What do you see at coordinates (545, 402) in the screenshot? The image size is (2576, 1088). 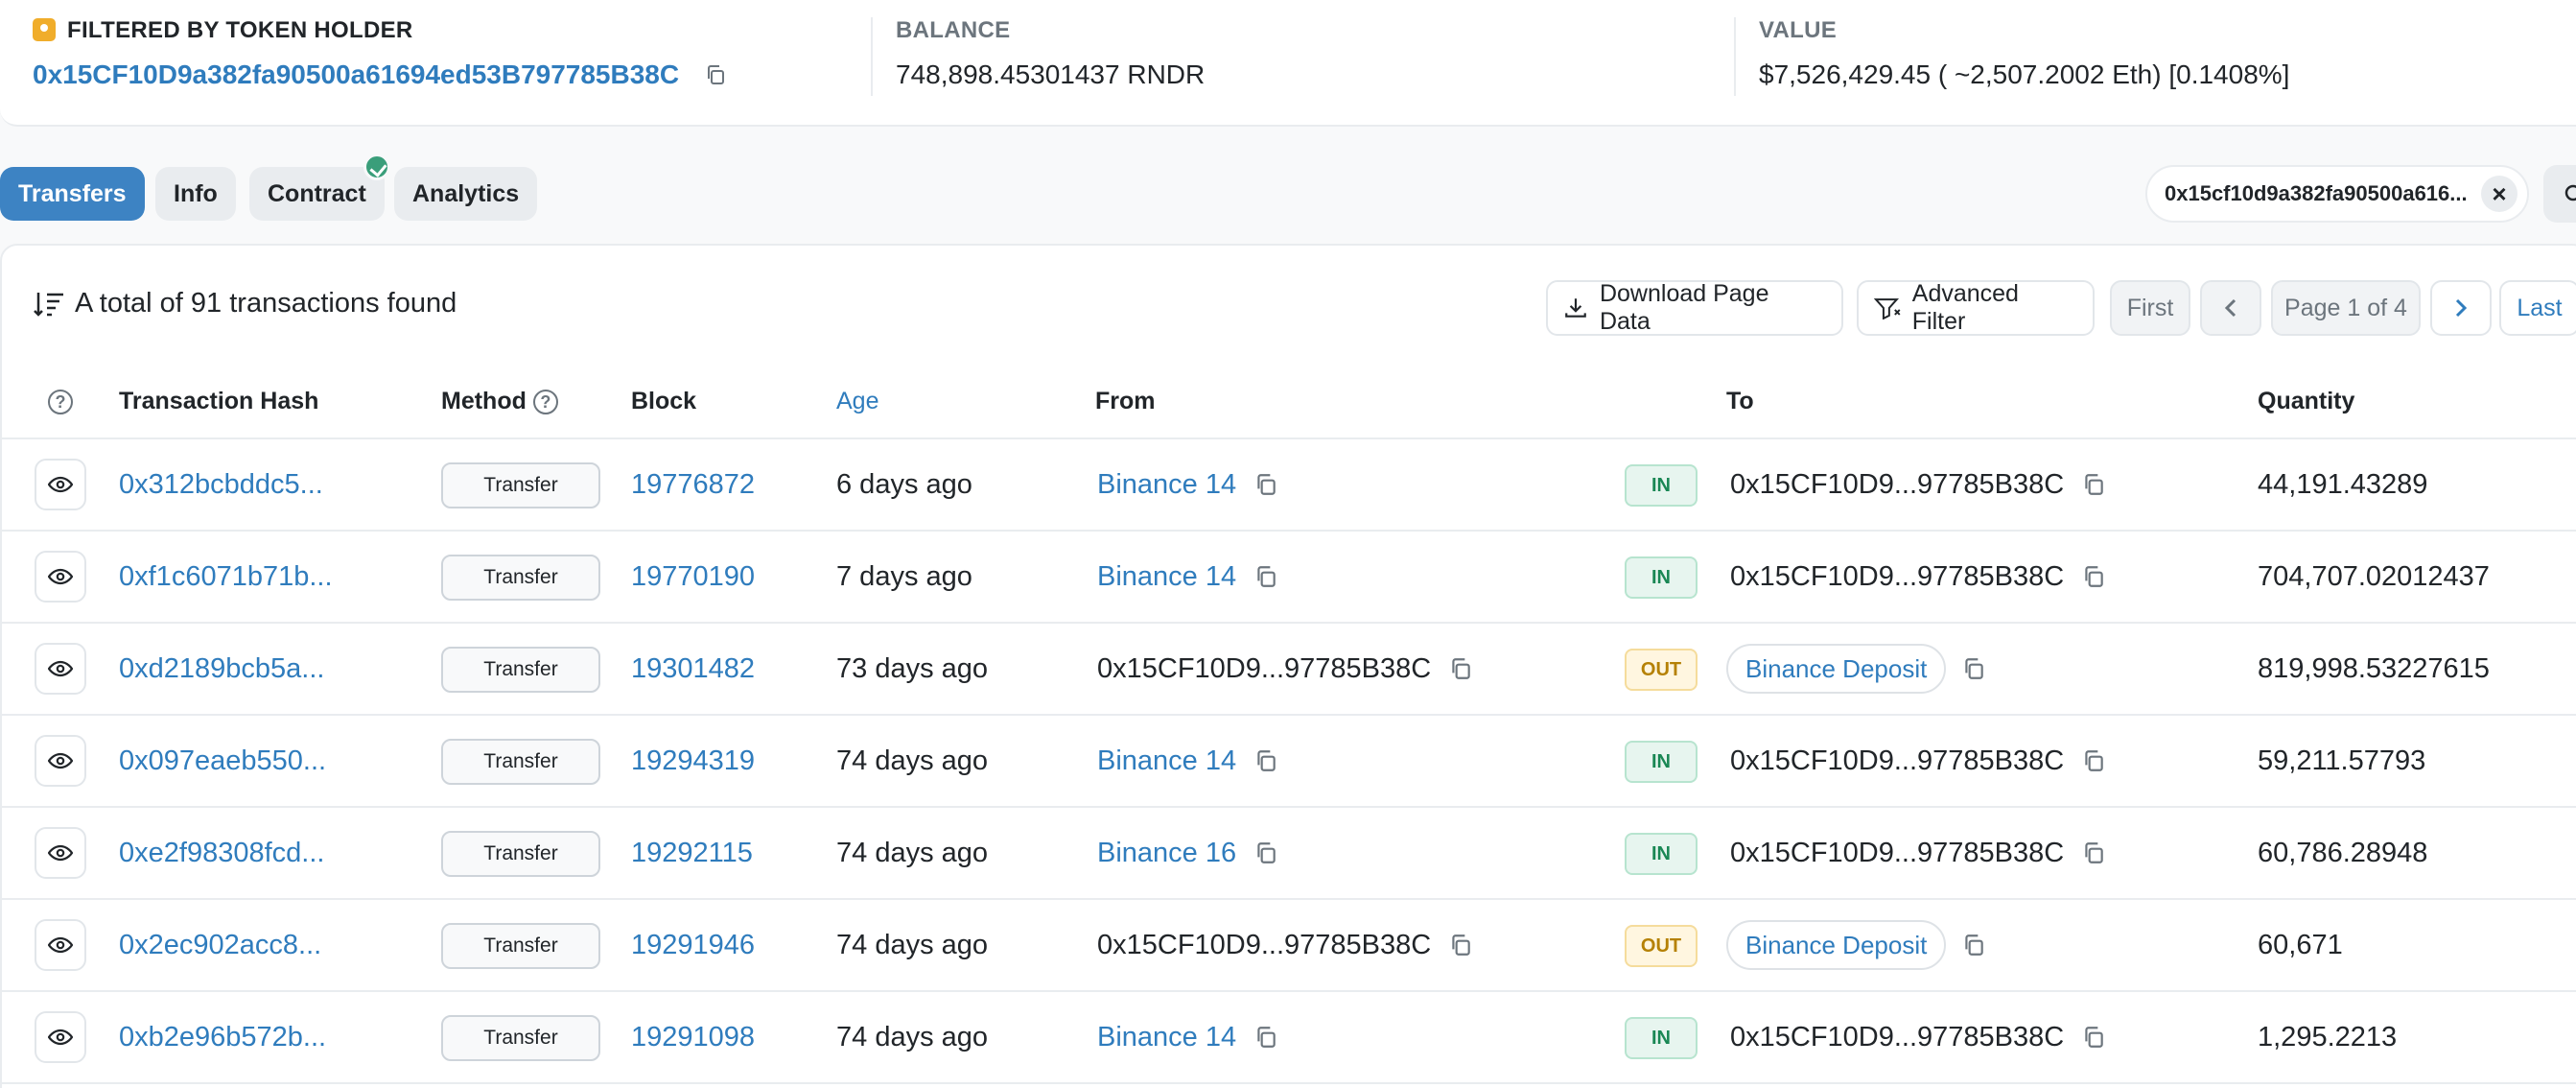 I see `method-help-icon: ?` at bounding box center [545, 402].